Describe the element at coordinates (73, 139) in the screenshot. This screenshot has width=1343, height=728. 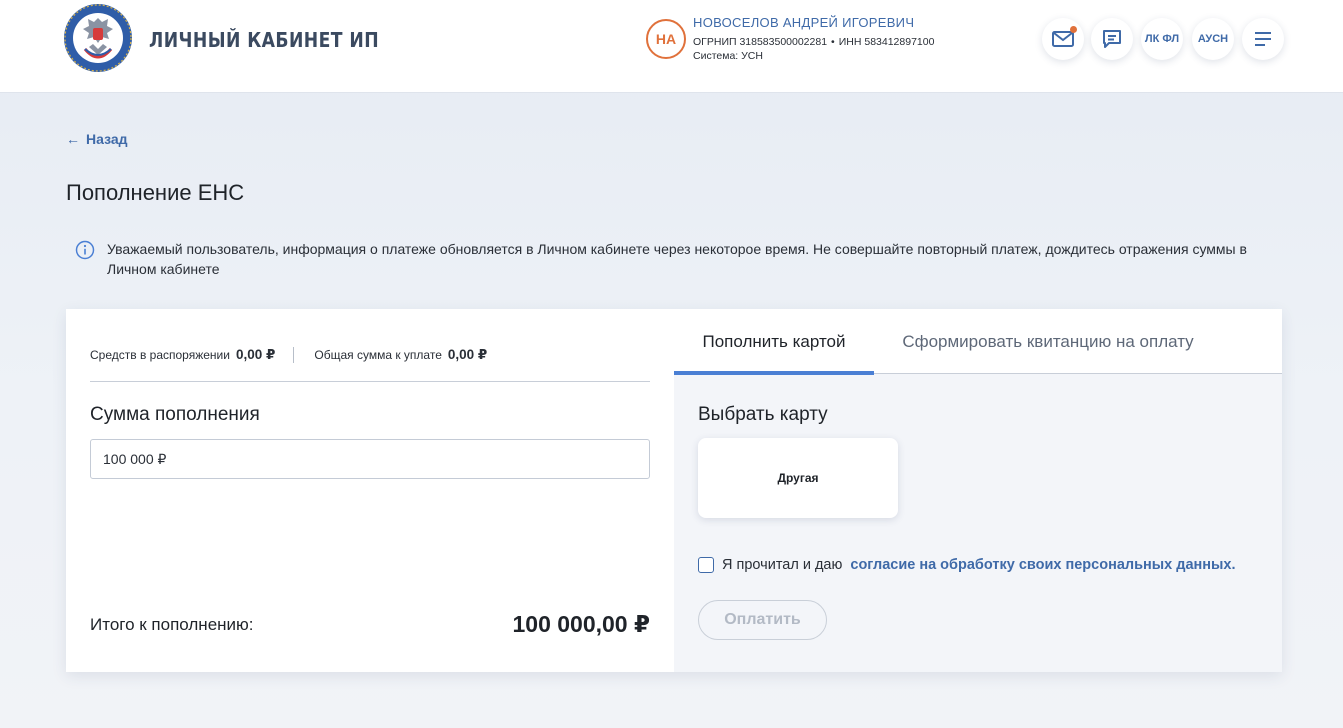
I see `arrow-left-icon: ←` at that location.